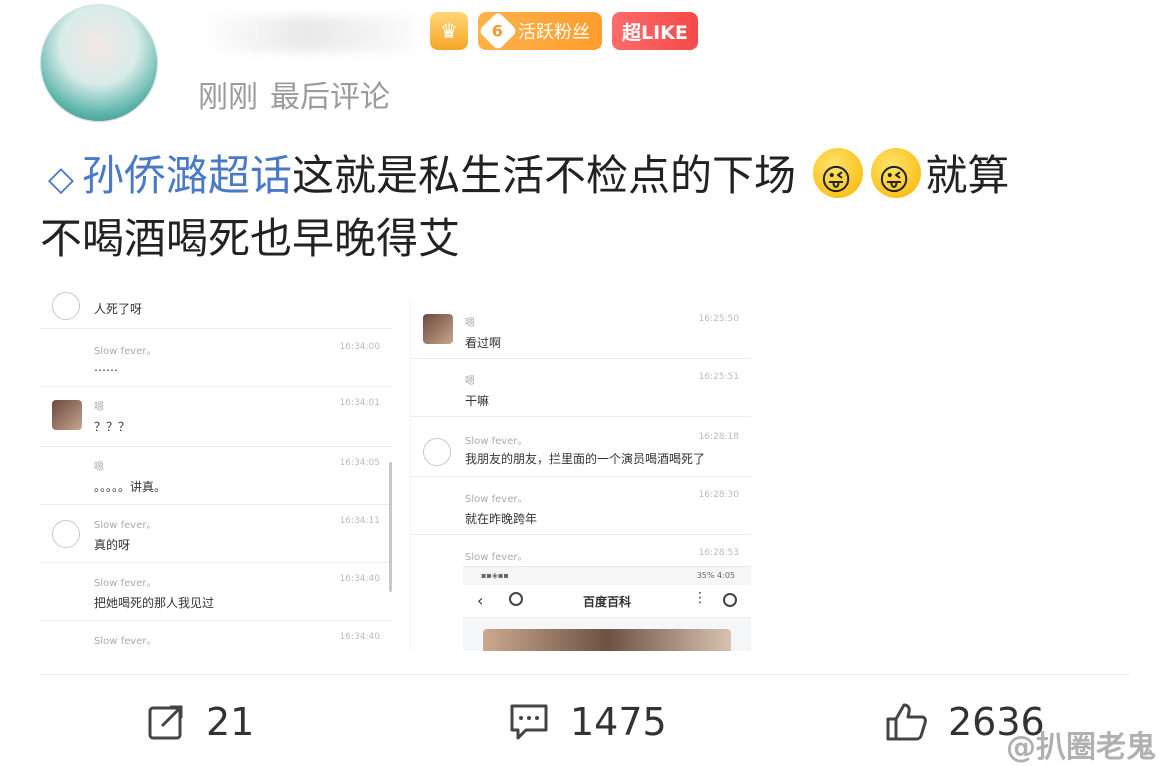 The image size is (1170, 766). Describe the element at coordinates (230, 722) in the screenshot. I see `share-count: 21` at that location.